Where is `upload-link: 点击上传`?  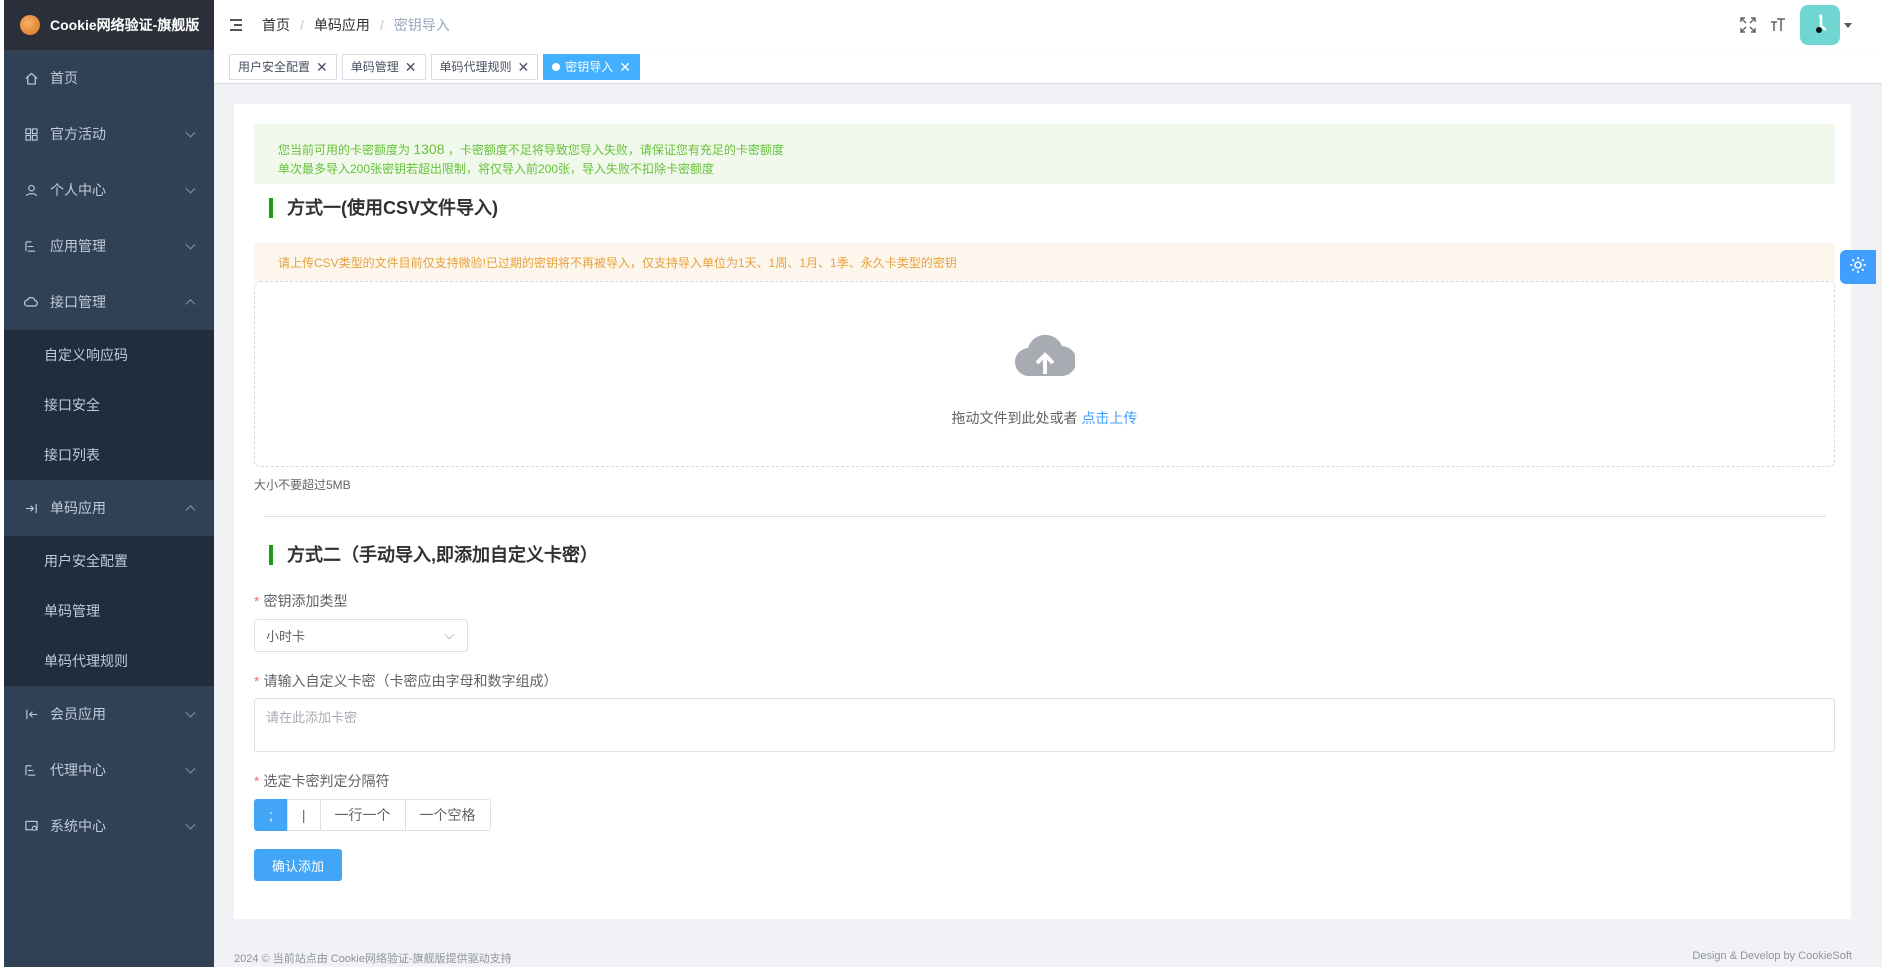
upload-link: 点击上传 is located at coordinates (1109, 418).